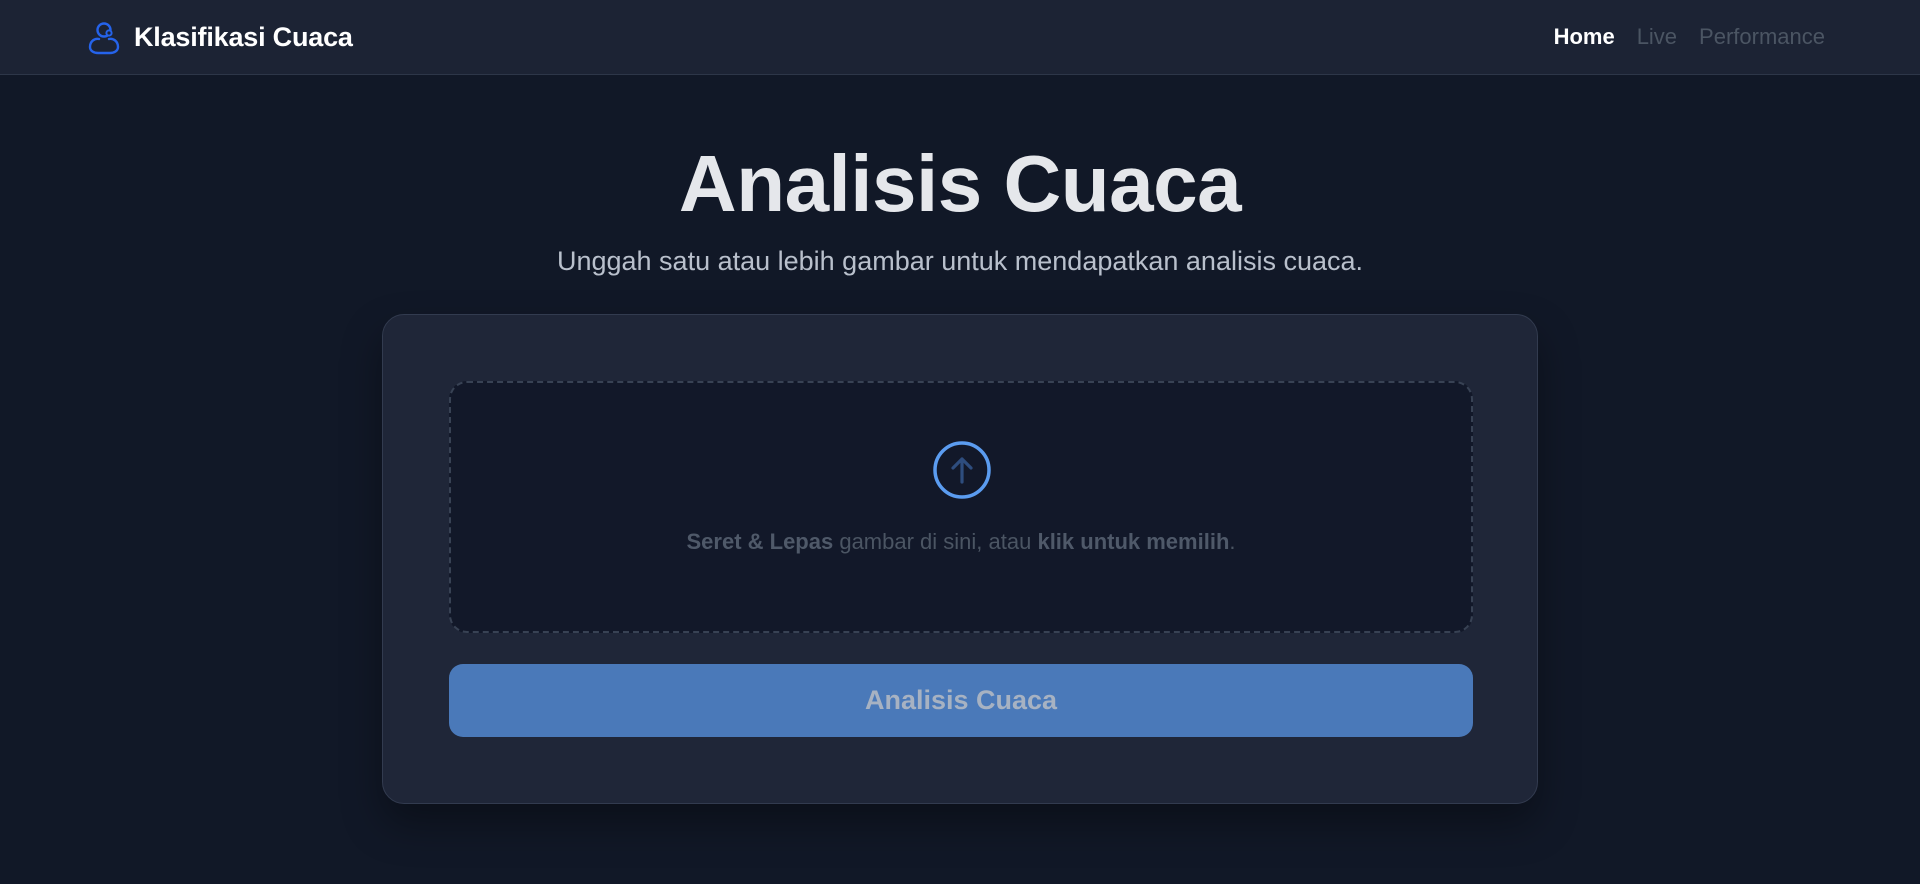  What do you see at coordinates (243, 36) in the screenshot?
I see `brand-title: Klasifikasi Cuaca` at bounding box center [243, 36].